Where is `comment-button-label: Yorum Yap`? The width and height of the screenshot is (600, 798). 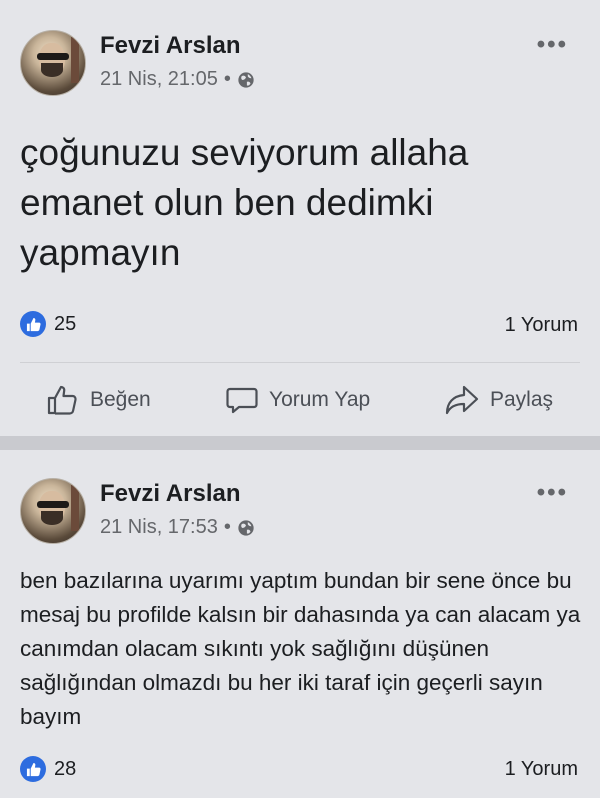
comment-button-label: Yorum Yap is located at coordinates (320, 399).